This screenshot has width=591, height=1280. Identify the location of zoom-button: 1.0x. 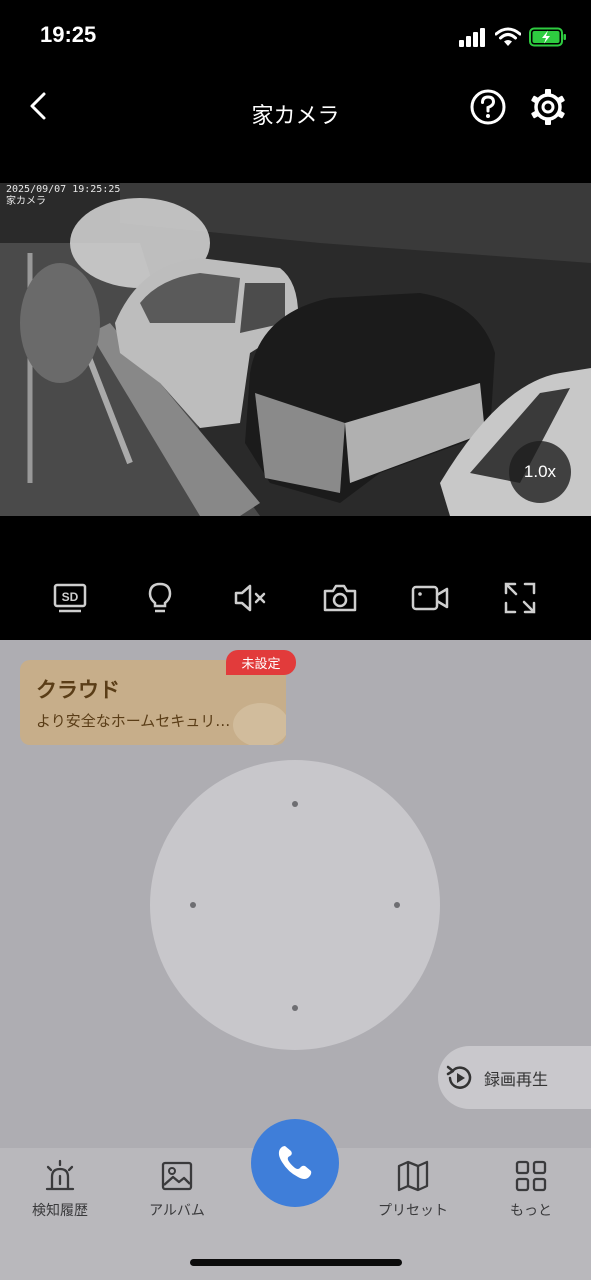
(540, 472).